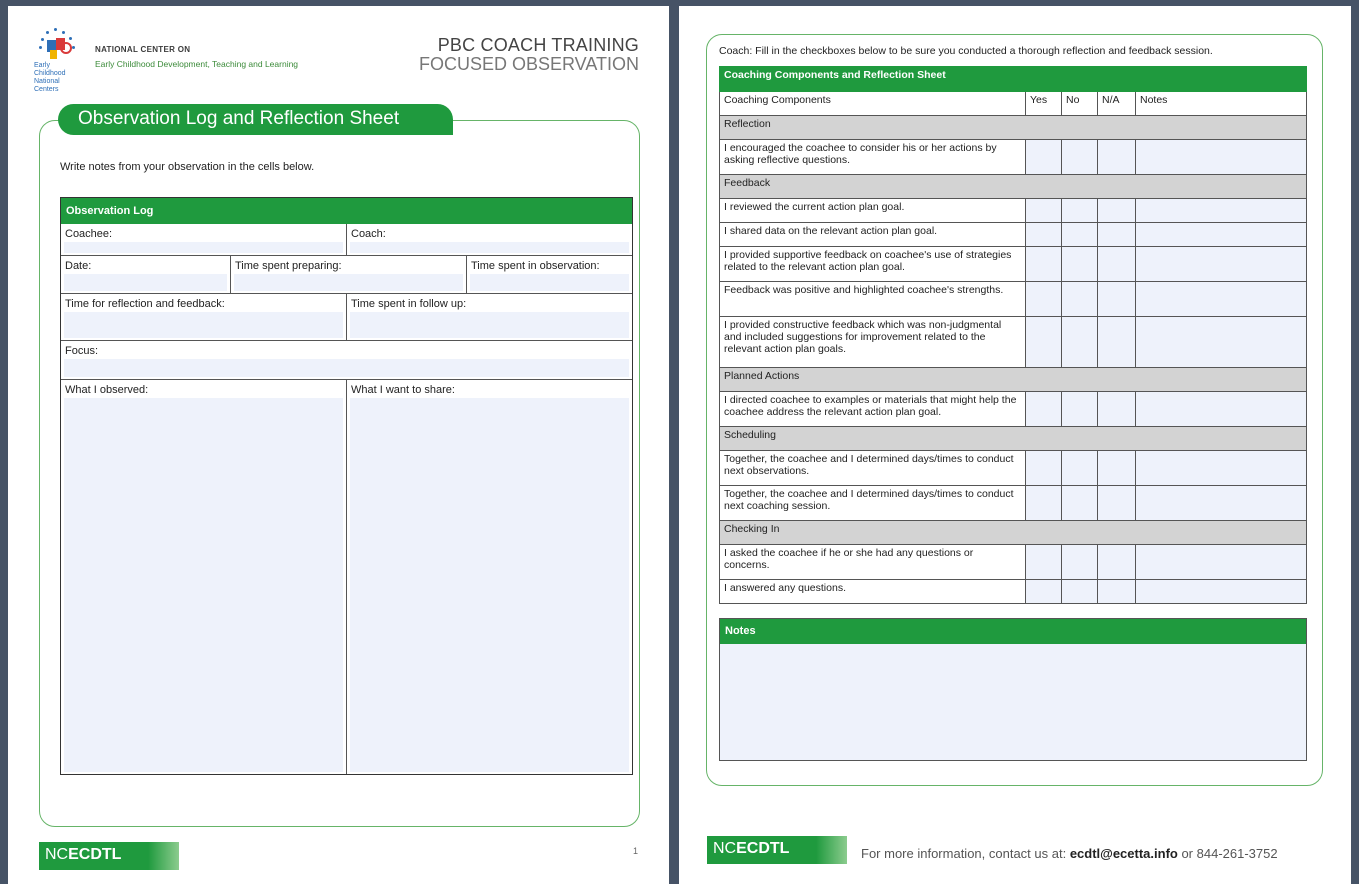 Image resolution: width=1359 pixels, height=884 pixels. Describe the element at coordinates (1013, 702) in the screenshot. I see `notes-area` at that location.